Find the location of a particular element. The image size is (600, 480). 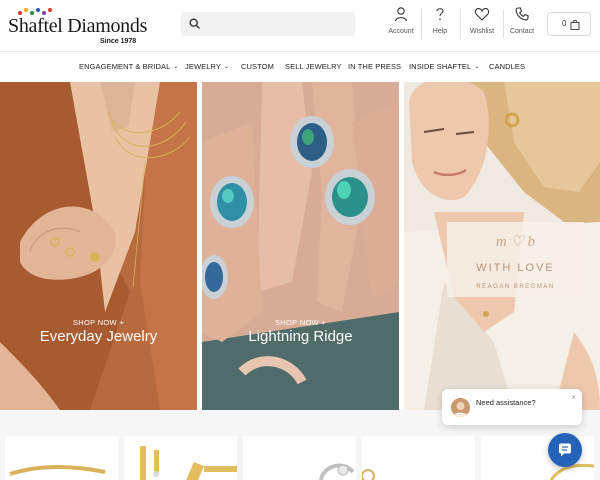

necklace-image is located at coordinates (368, 474).